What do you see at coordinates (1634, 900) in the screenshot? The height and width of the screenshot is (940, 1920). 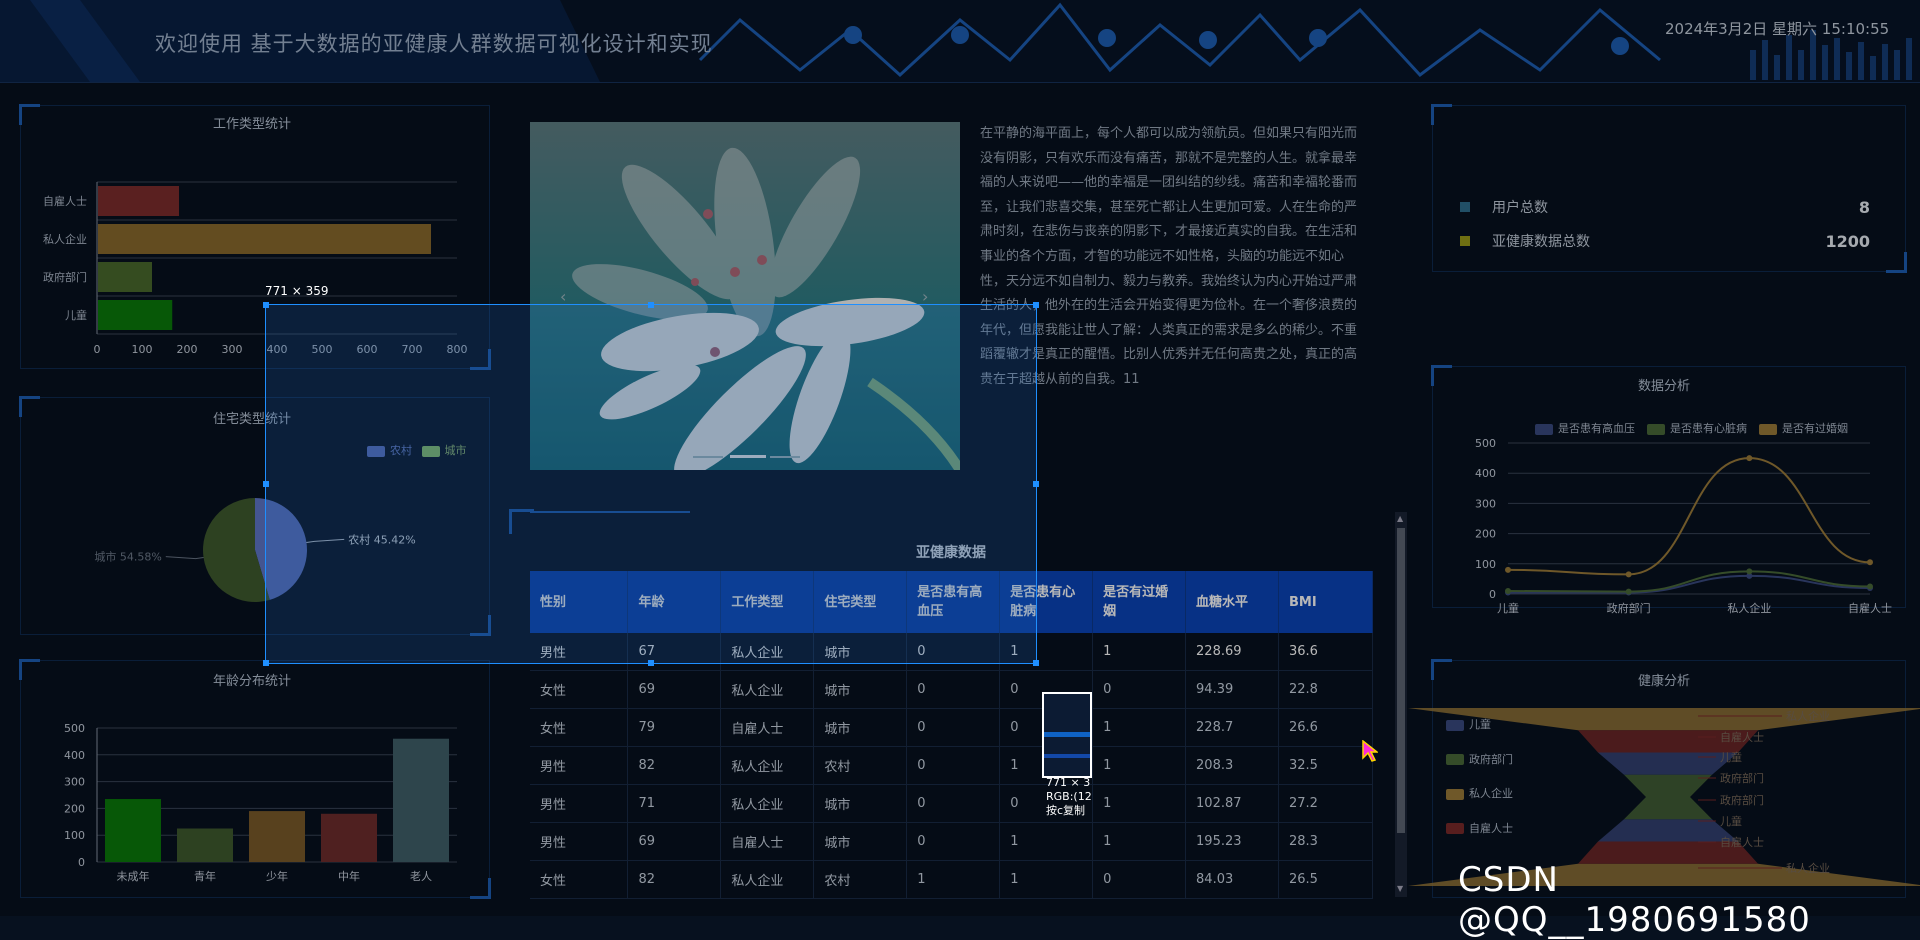 I see `watermark: CSDN @QQ__1980691580` at bounding box center [1634, 900].